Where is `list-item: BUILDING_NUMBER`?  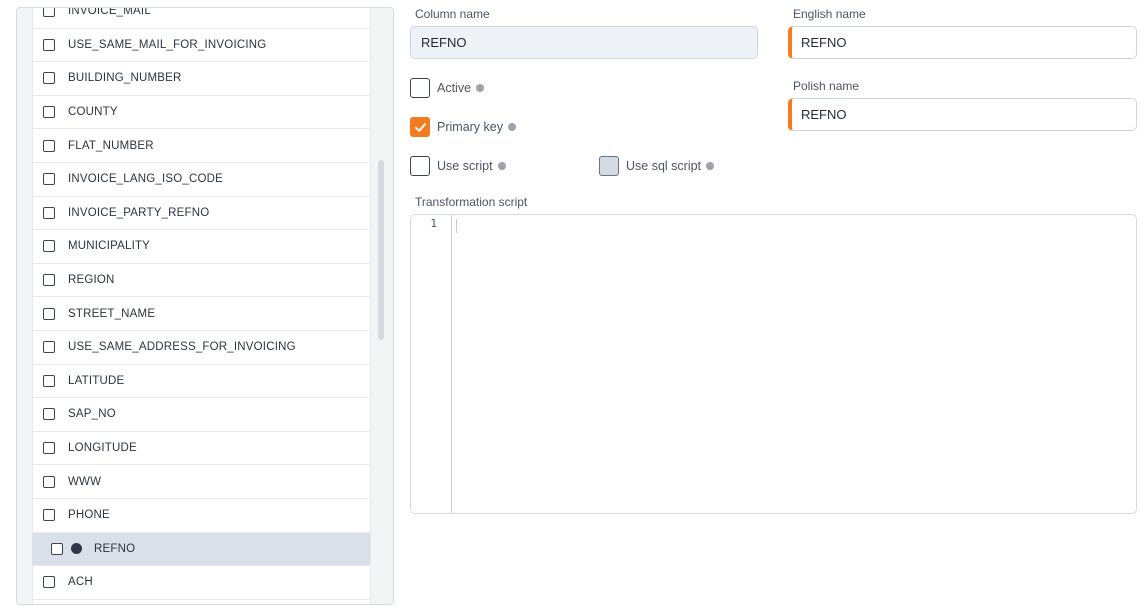
list-item: BUILDING_NUMBER is located at coordinates (201, 79).